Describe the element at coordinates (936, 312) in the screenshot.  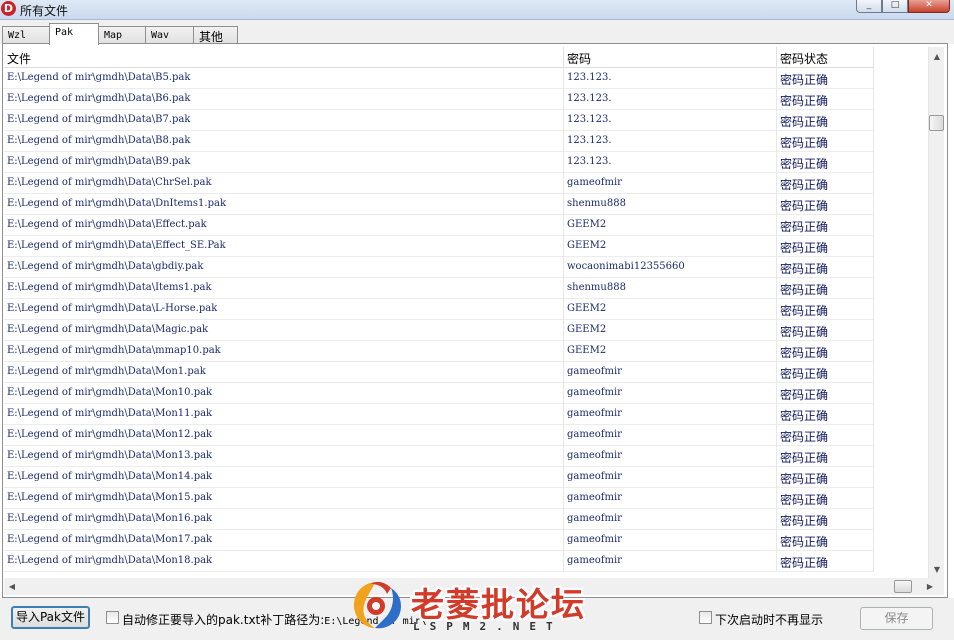
I see `vertical-scrollbar: ▲ ▼` at that location.